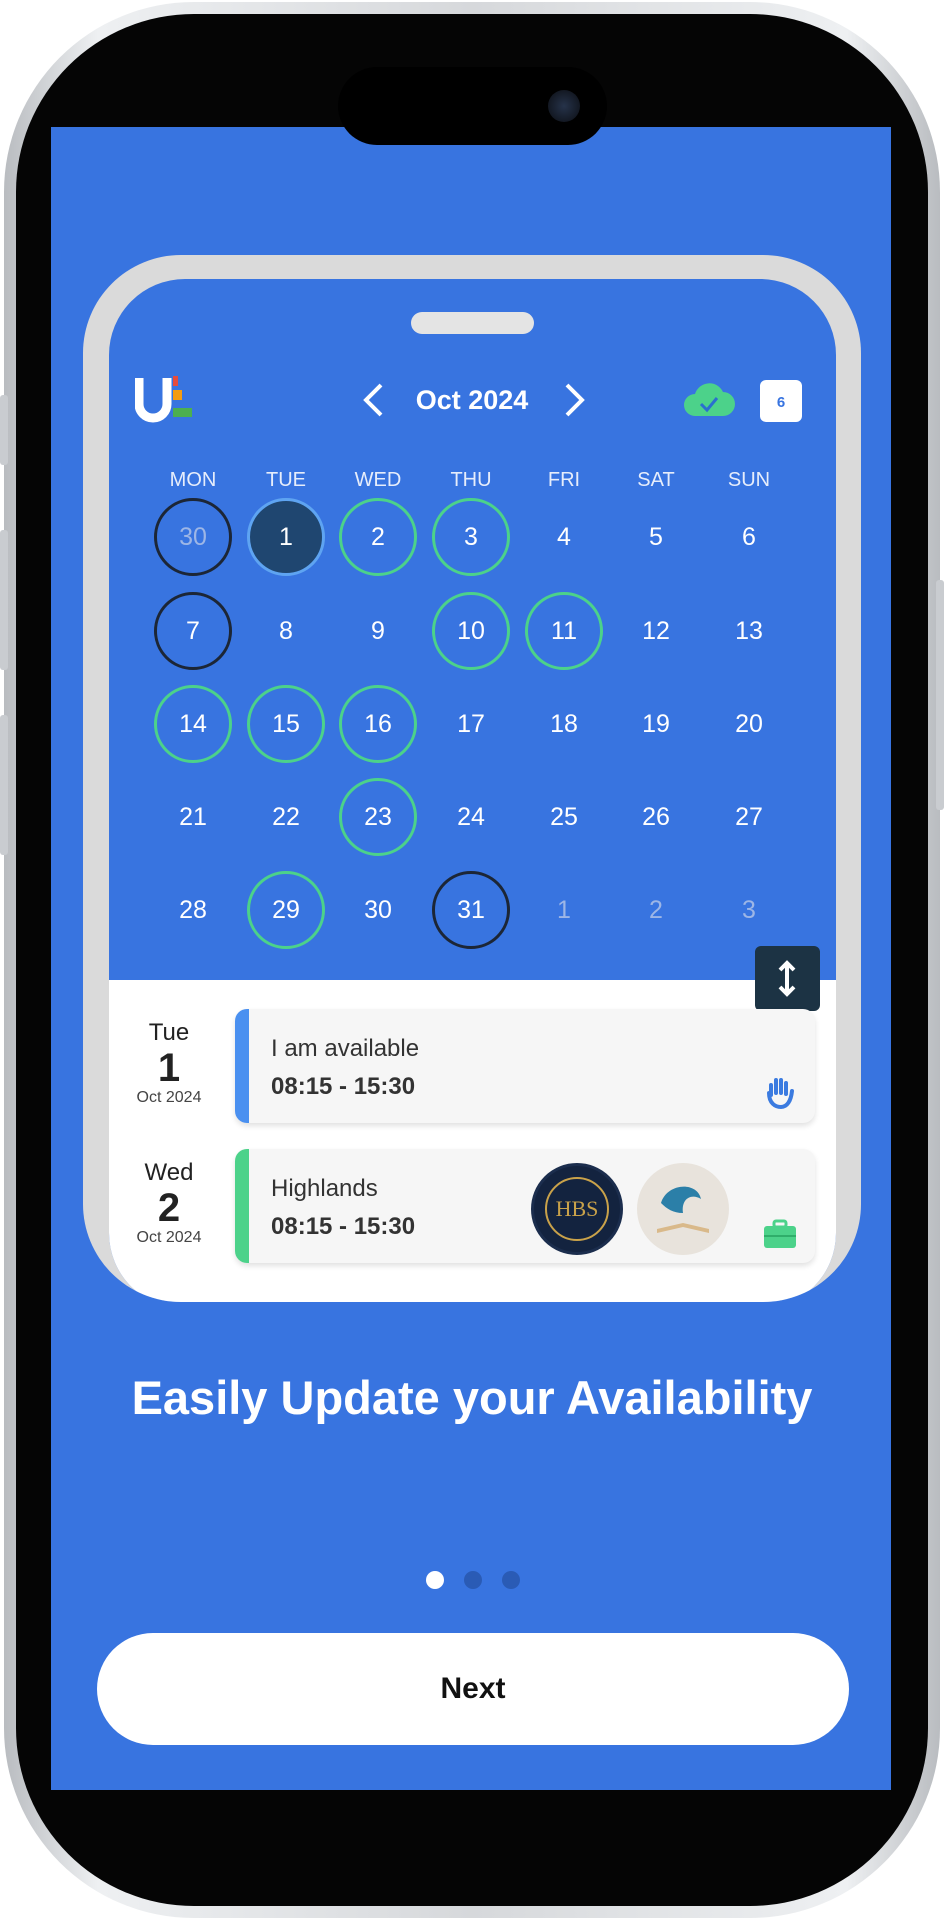 The width and height of the screenshot is (944, 1920). I want to click on calendar-day: 24, so click(471, 817).